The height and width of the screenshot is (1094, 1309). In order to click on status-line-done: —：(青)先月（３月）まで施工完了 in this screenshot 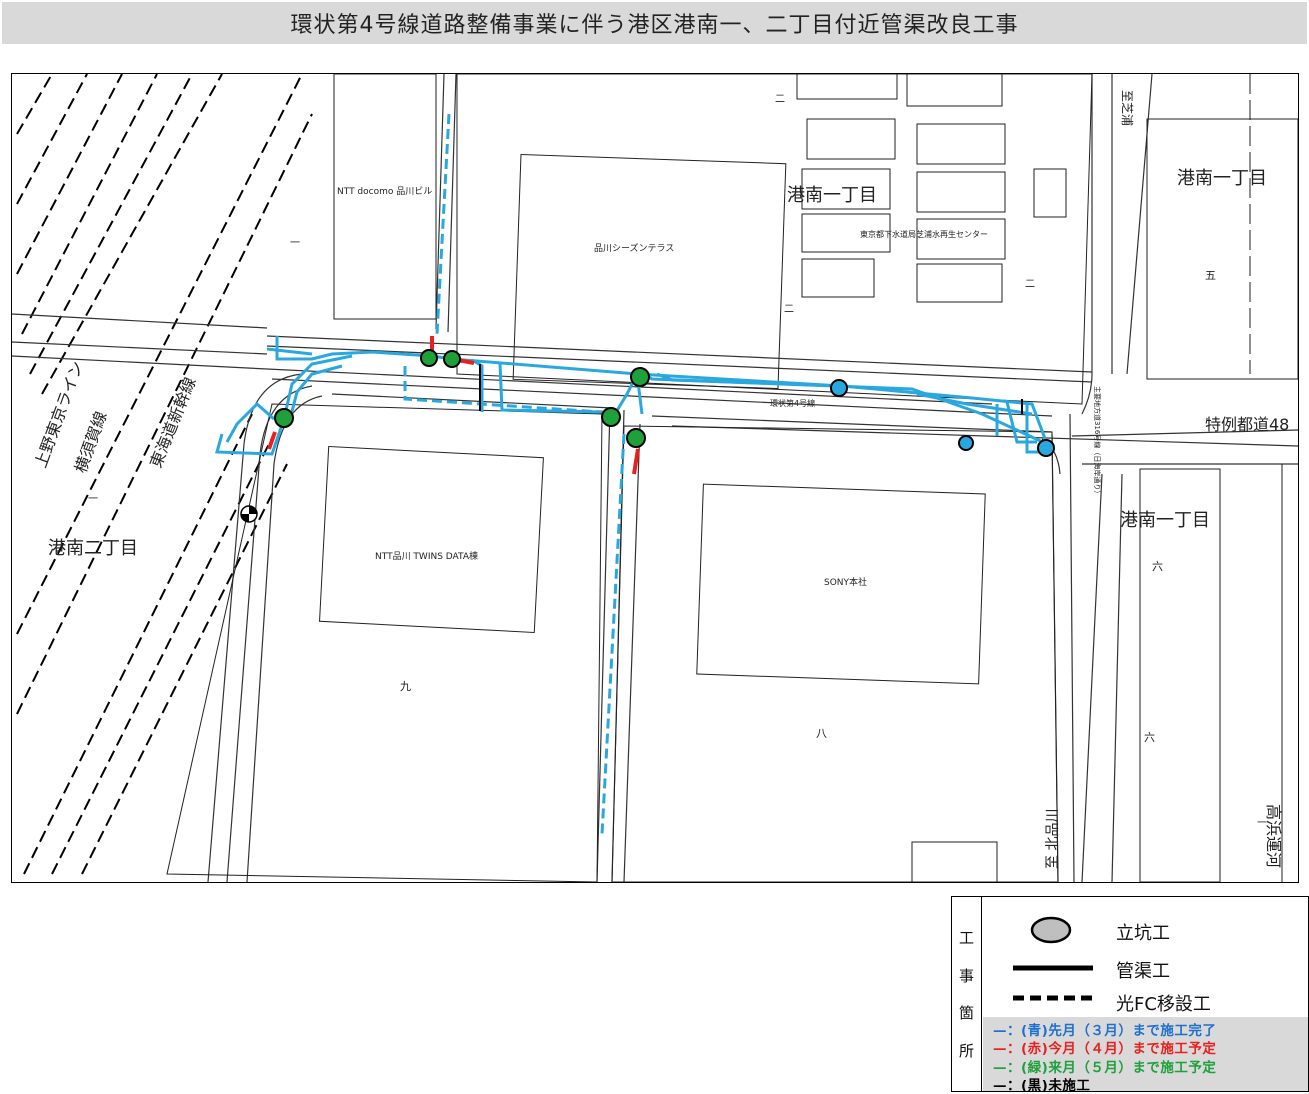, I will do `click(1105, 1031)`.